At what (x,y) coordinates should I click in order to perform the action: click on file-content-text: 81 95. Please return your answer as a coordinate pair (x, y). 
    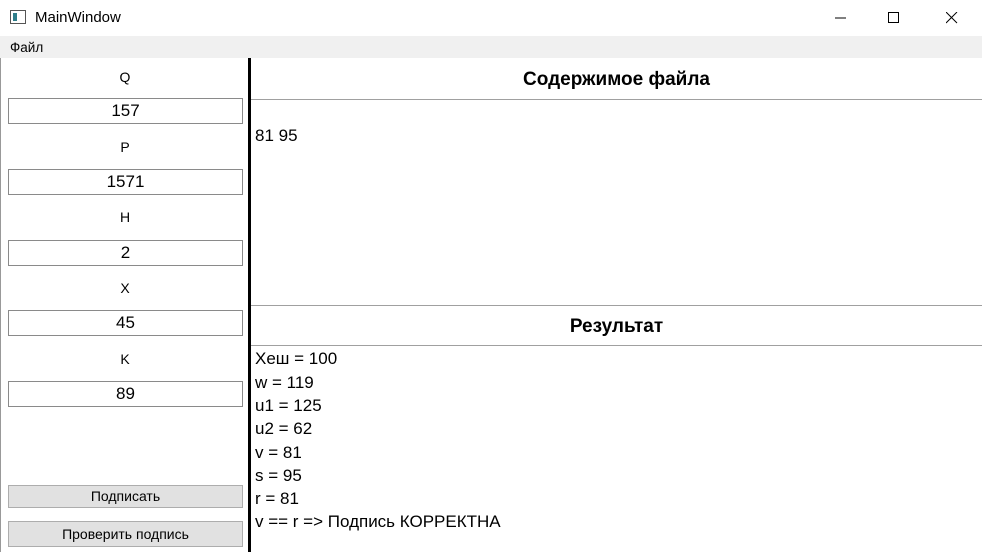
    Looking at the image, I should click on (276, 136).